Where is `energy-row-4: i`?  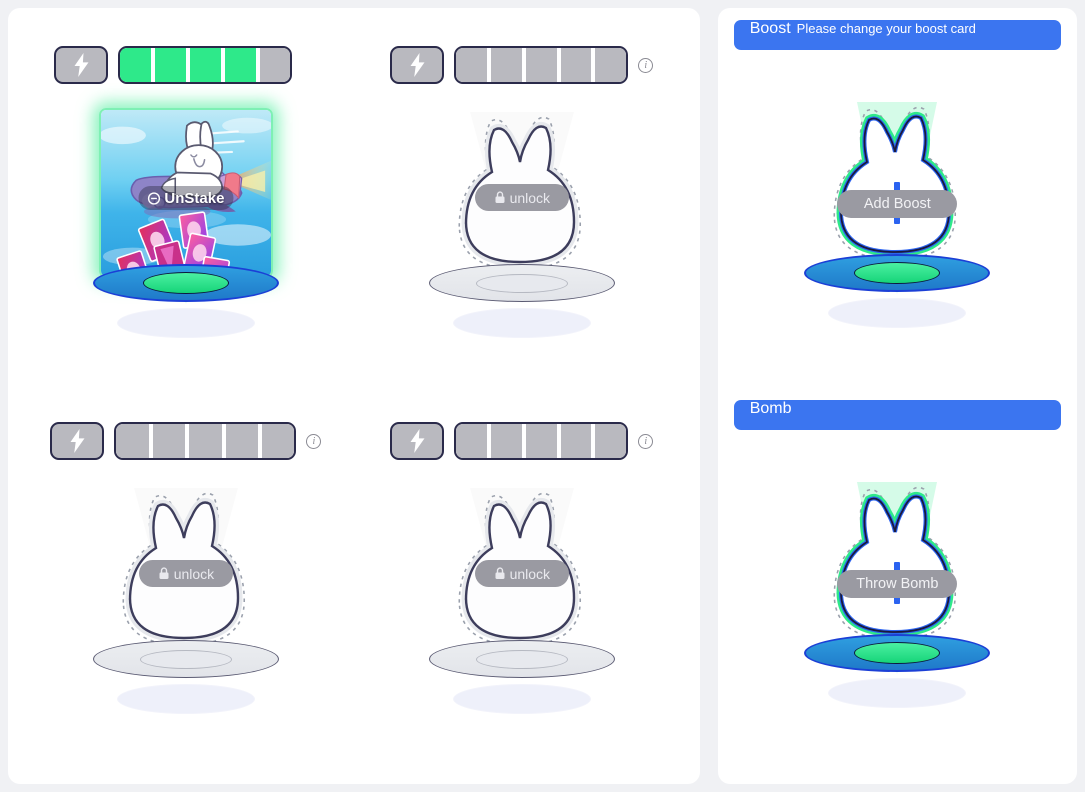 energy-row-4: i is located at coordinates (522, 441).